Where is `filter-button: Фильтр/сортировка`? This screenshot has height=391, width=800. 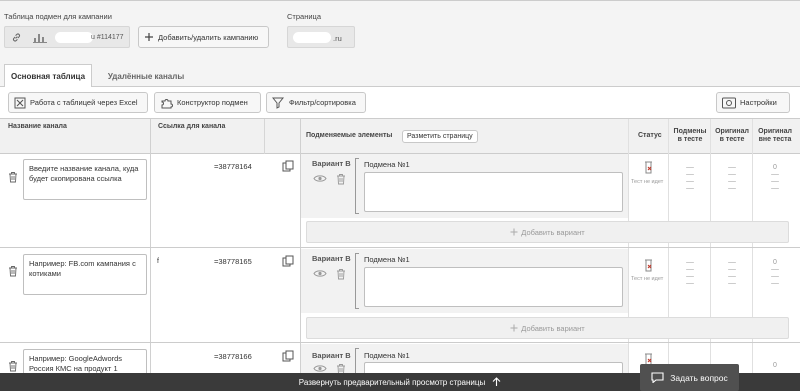
filter-button: Фильтр/сортировка is located at coordinates (316, 102).